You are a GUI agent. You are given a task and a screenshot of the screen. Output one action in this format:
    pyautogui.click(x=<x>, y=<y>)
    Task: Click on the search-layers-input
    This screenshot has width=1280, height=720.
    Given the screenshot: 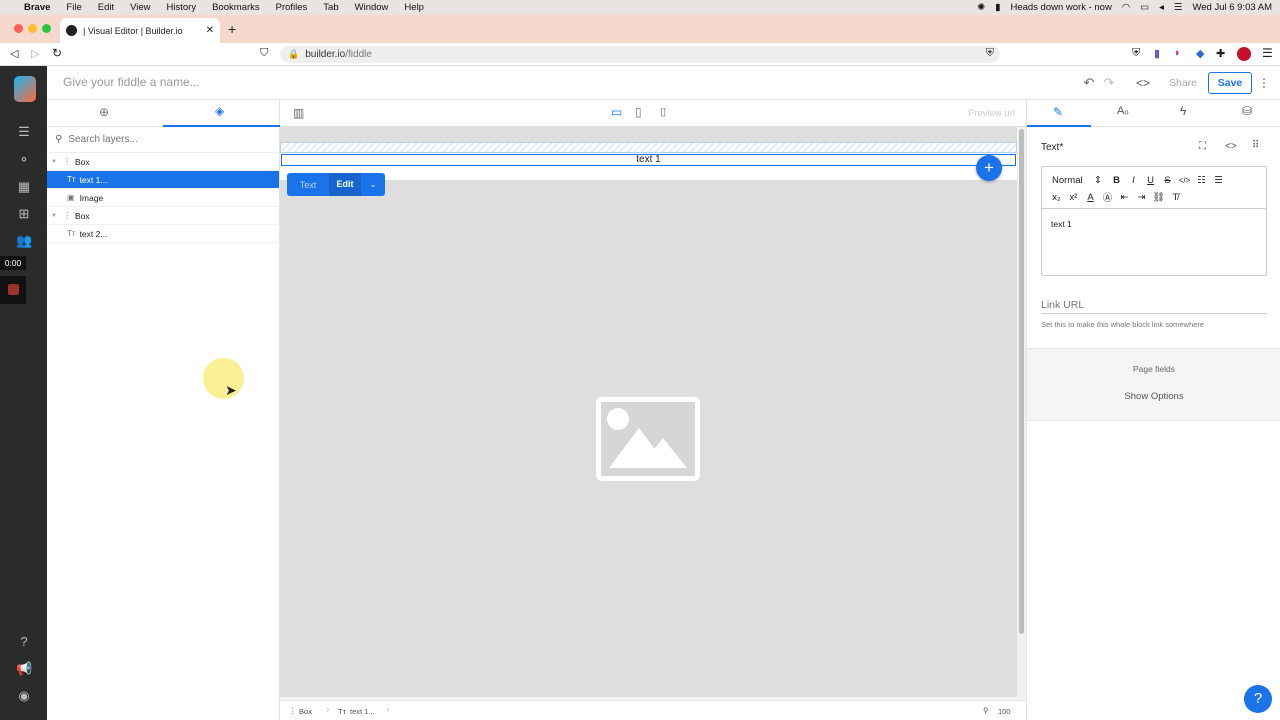 What is the action you would take?
    pyautogui.click(x=158, y=139)
    